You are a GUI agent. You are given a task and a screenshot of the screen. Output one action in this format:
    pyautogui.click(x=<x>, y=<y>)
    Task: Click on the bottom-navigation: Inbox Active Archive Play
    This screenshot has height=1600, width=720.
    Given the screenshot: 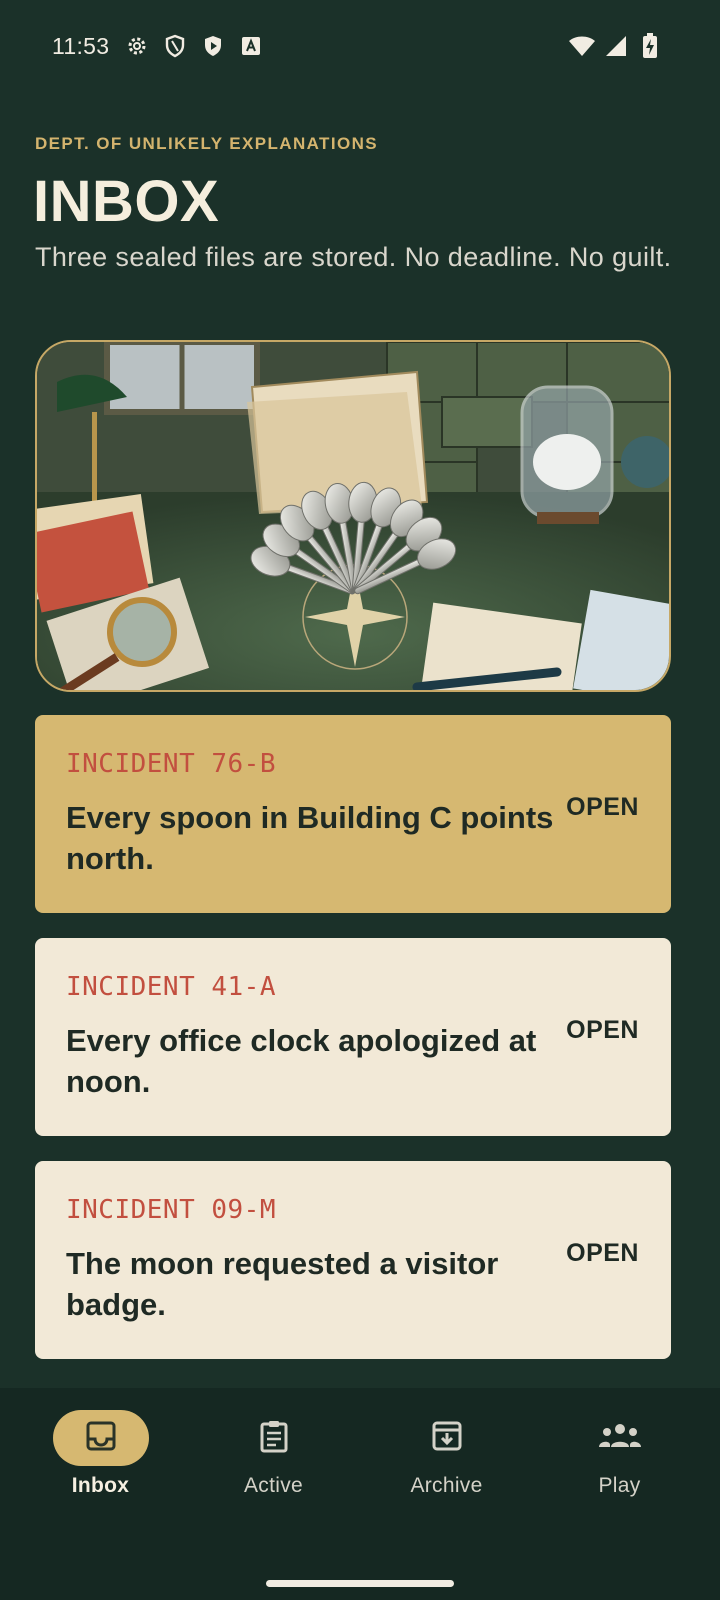 What is the action you would take?
    pyautogui.click(x=360, y=1494)
    